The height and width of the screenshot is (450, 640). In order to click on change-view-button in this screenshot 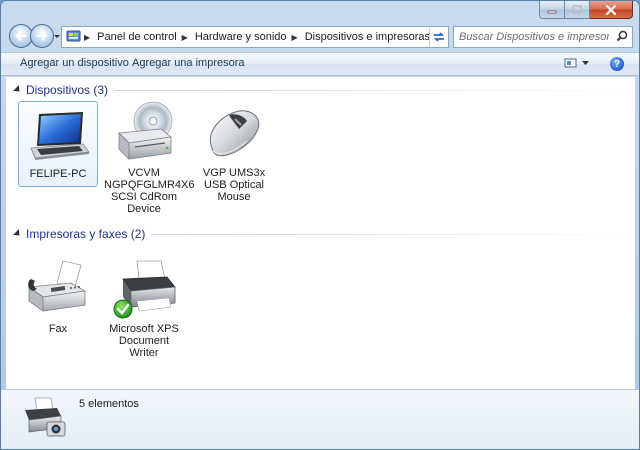, I will do `click(576, 63)`.